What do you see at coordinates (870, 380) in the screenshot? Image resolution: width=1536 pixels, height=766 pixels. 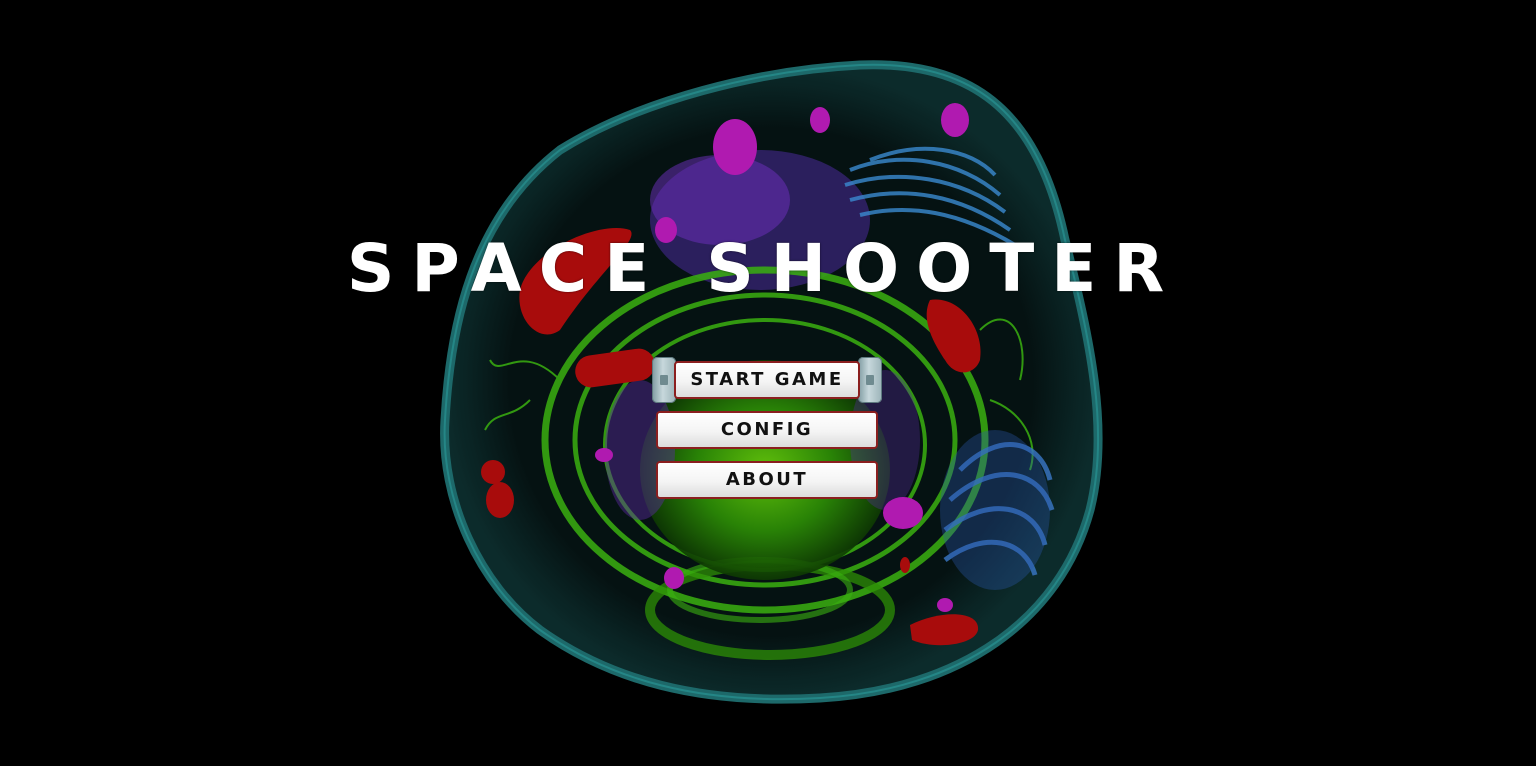 I see `selection-cap-right` at bounding box center [870, 380].